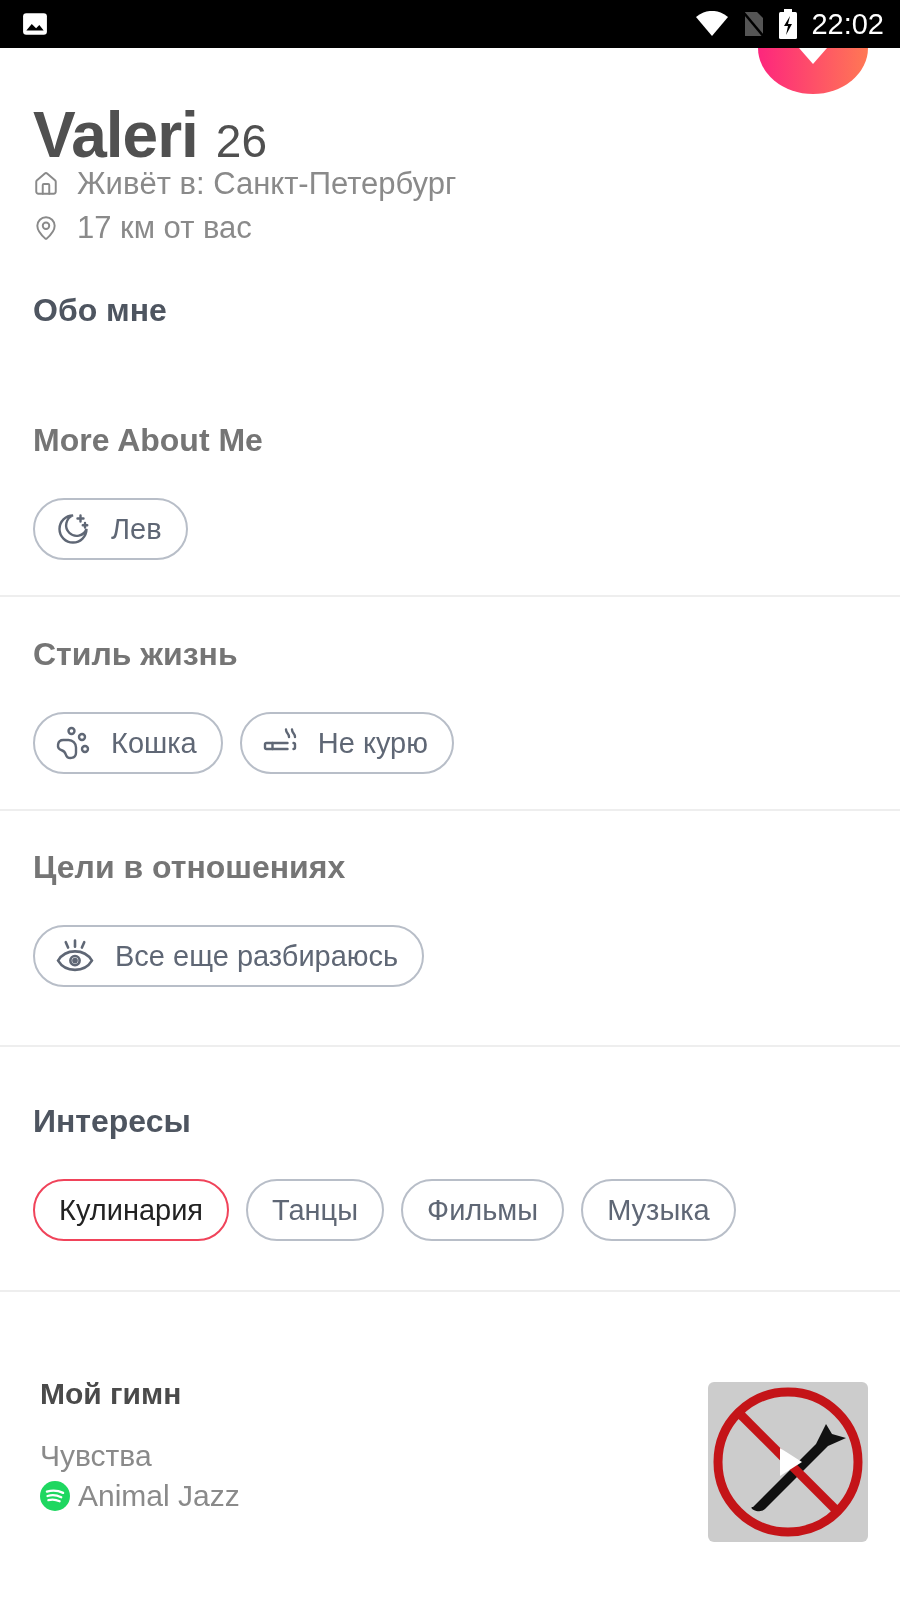 The height and width of the screenshot is (1600, 900). I want to click on no-sim-icon, so click(754, 24).